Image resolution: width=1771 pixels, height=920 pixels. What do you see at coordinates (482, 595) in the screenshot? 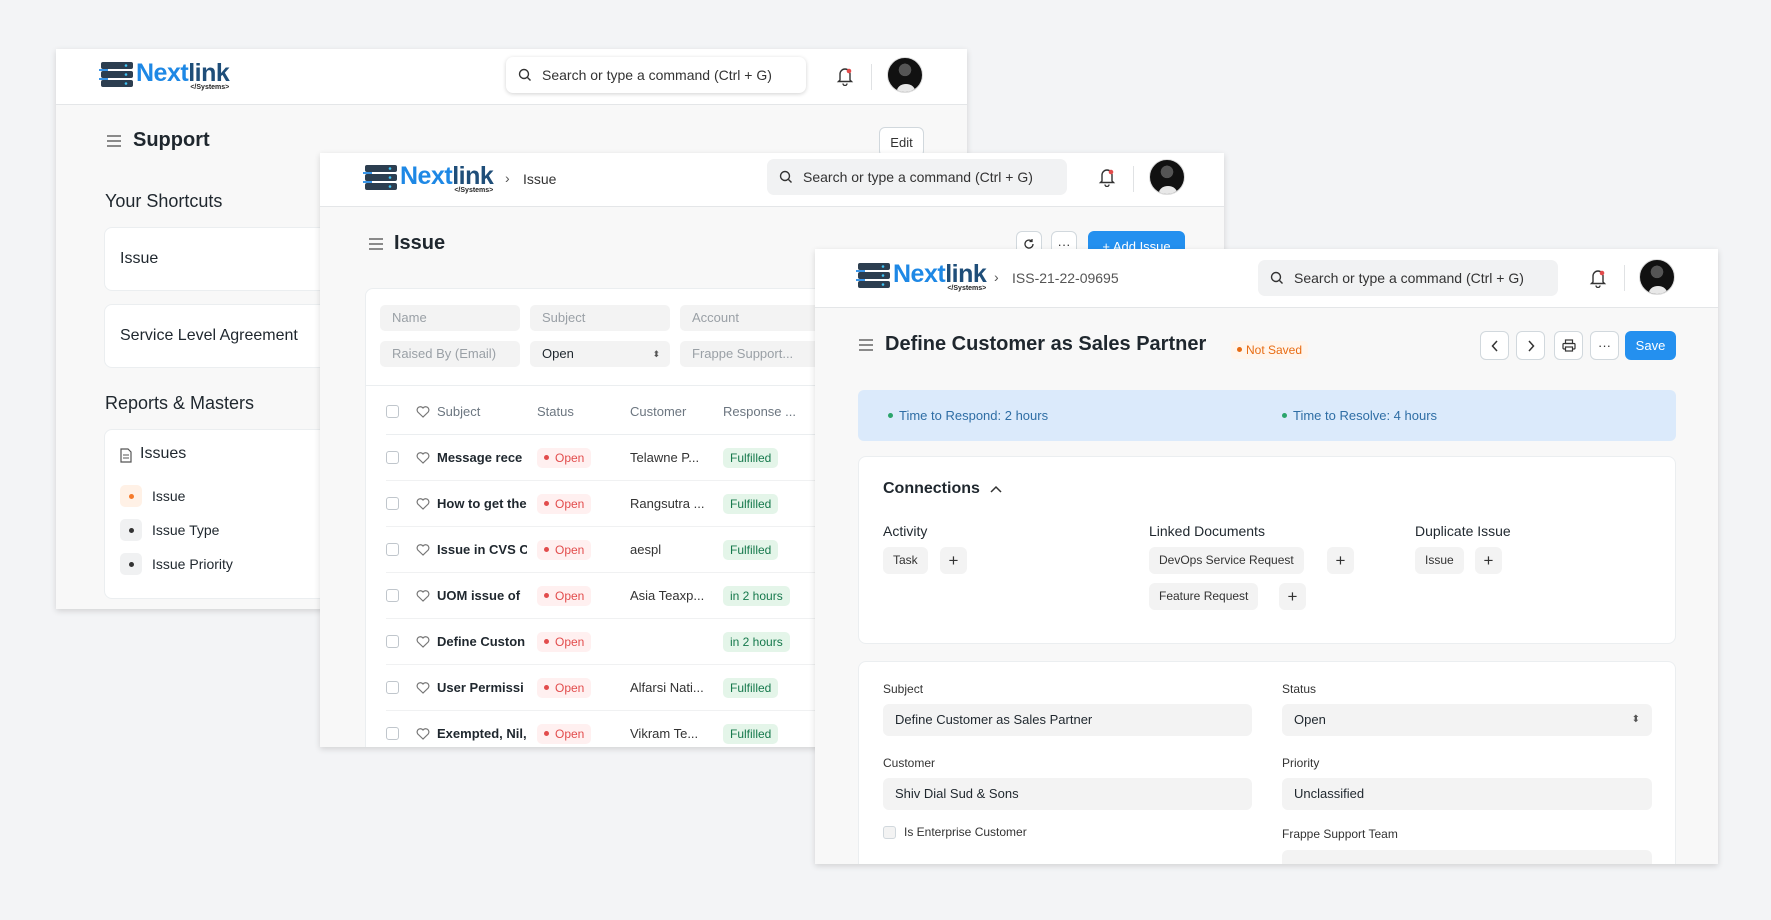
I see `row-subject: UOM issue of` at bounding box center [482, 595].